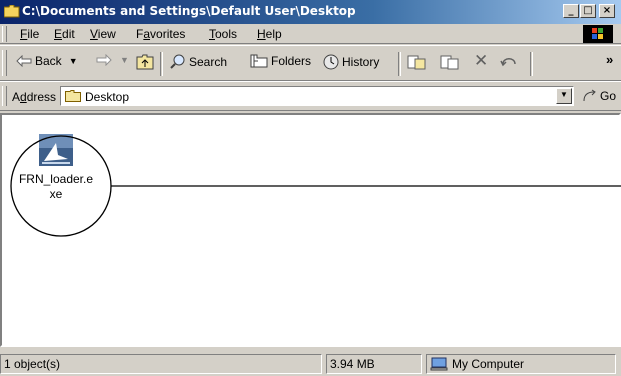 Image resolution: width=621 pixels, height=376 pixels. I want to click on menu-favorites: Favorites, so click(160, 34).